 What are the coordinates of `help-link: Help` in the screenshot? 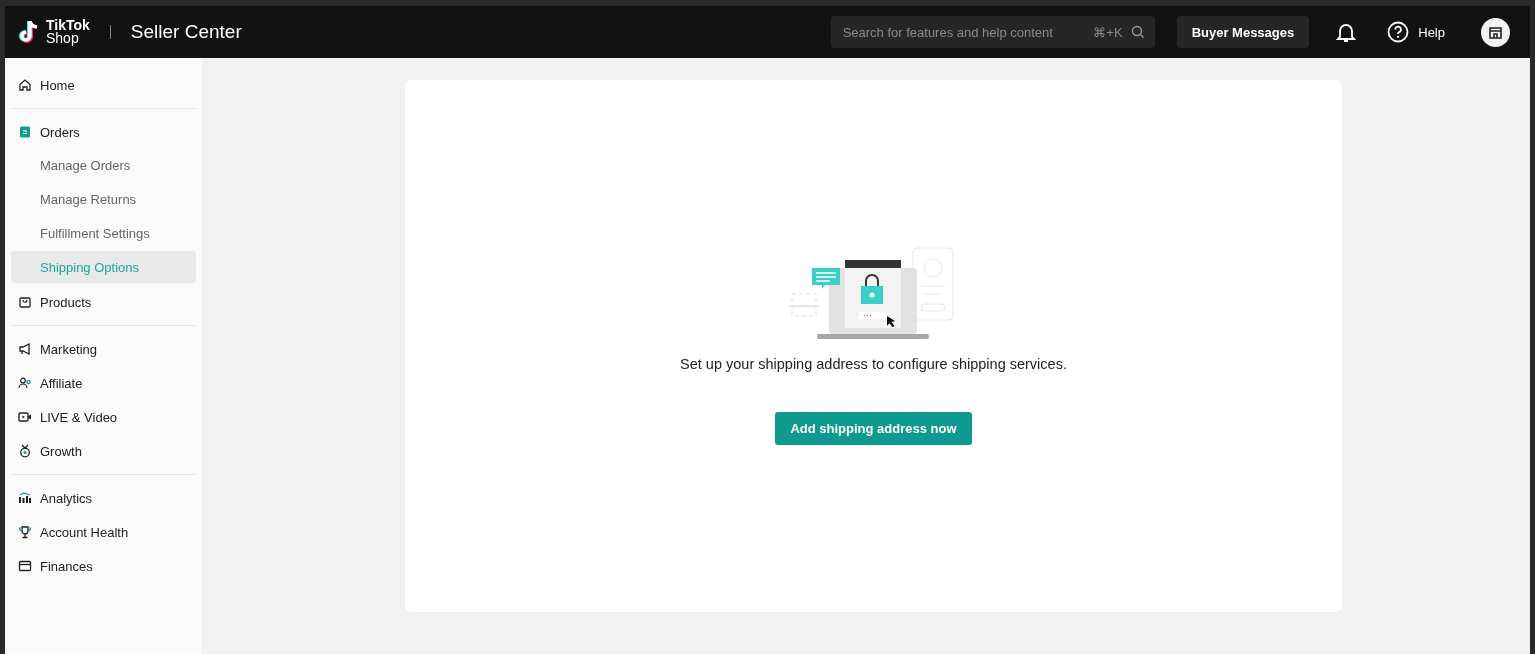 It's located at (1431, 32).